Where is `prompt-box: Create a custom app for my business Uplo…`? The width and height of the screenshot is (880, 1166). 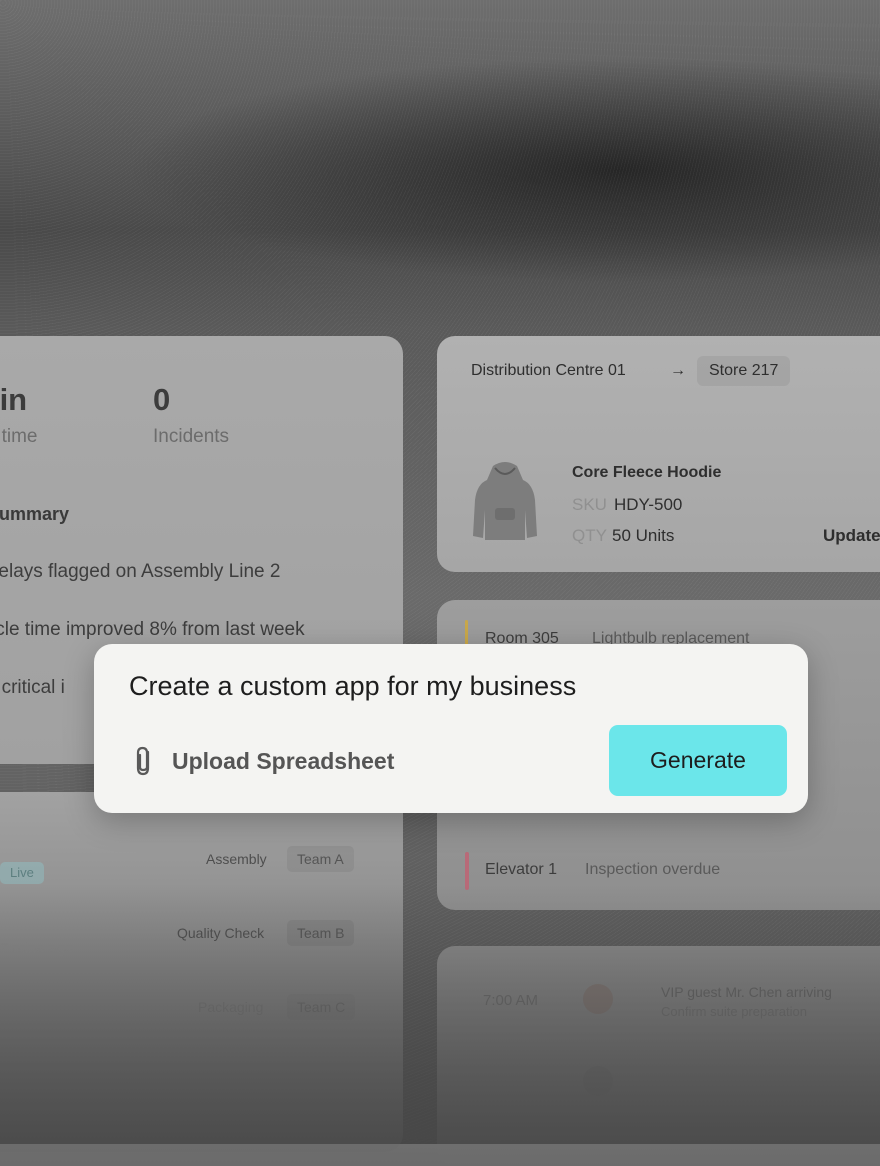
prompt-box: Create a custom app for my business Uplo… is located at coordinates (451, 728).